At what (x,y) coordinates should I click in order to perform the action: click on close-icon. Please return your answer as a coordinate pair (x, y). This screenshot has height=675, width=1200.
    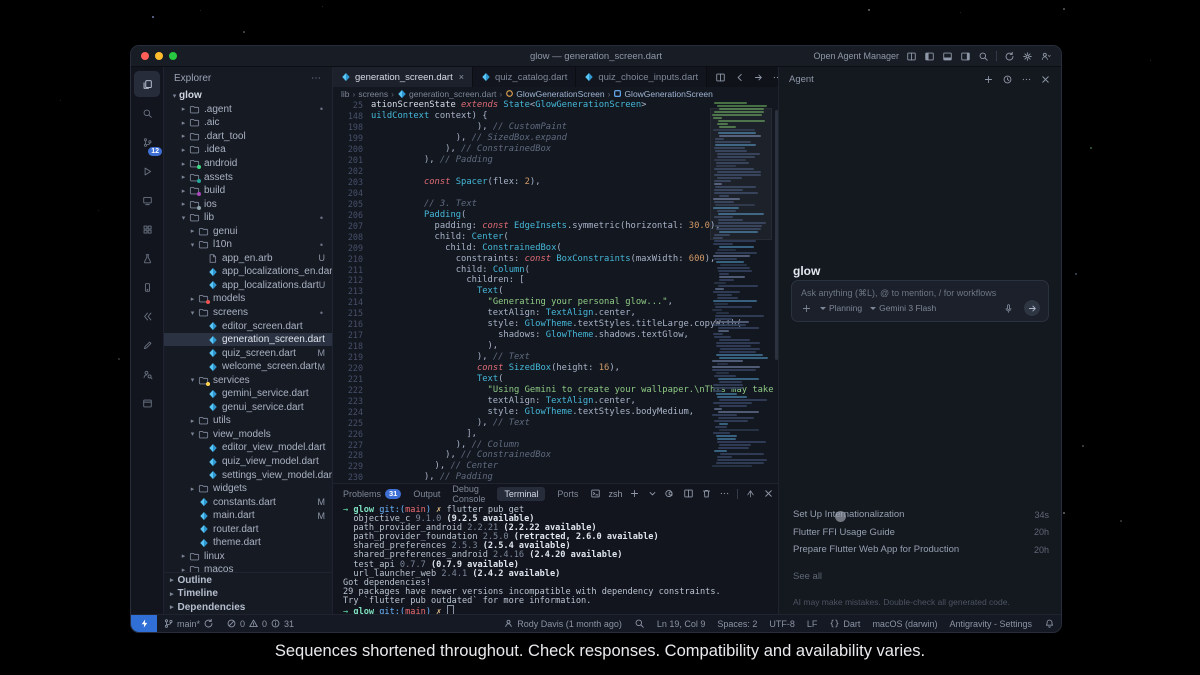
    Looking at the image, I should click on (1045, 79).